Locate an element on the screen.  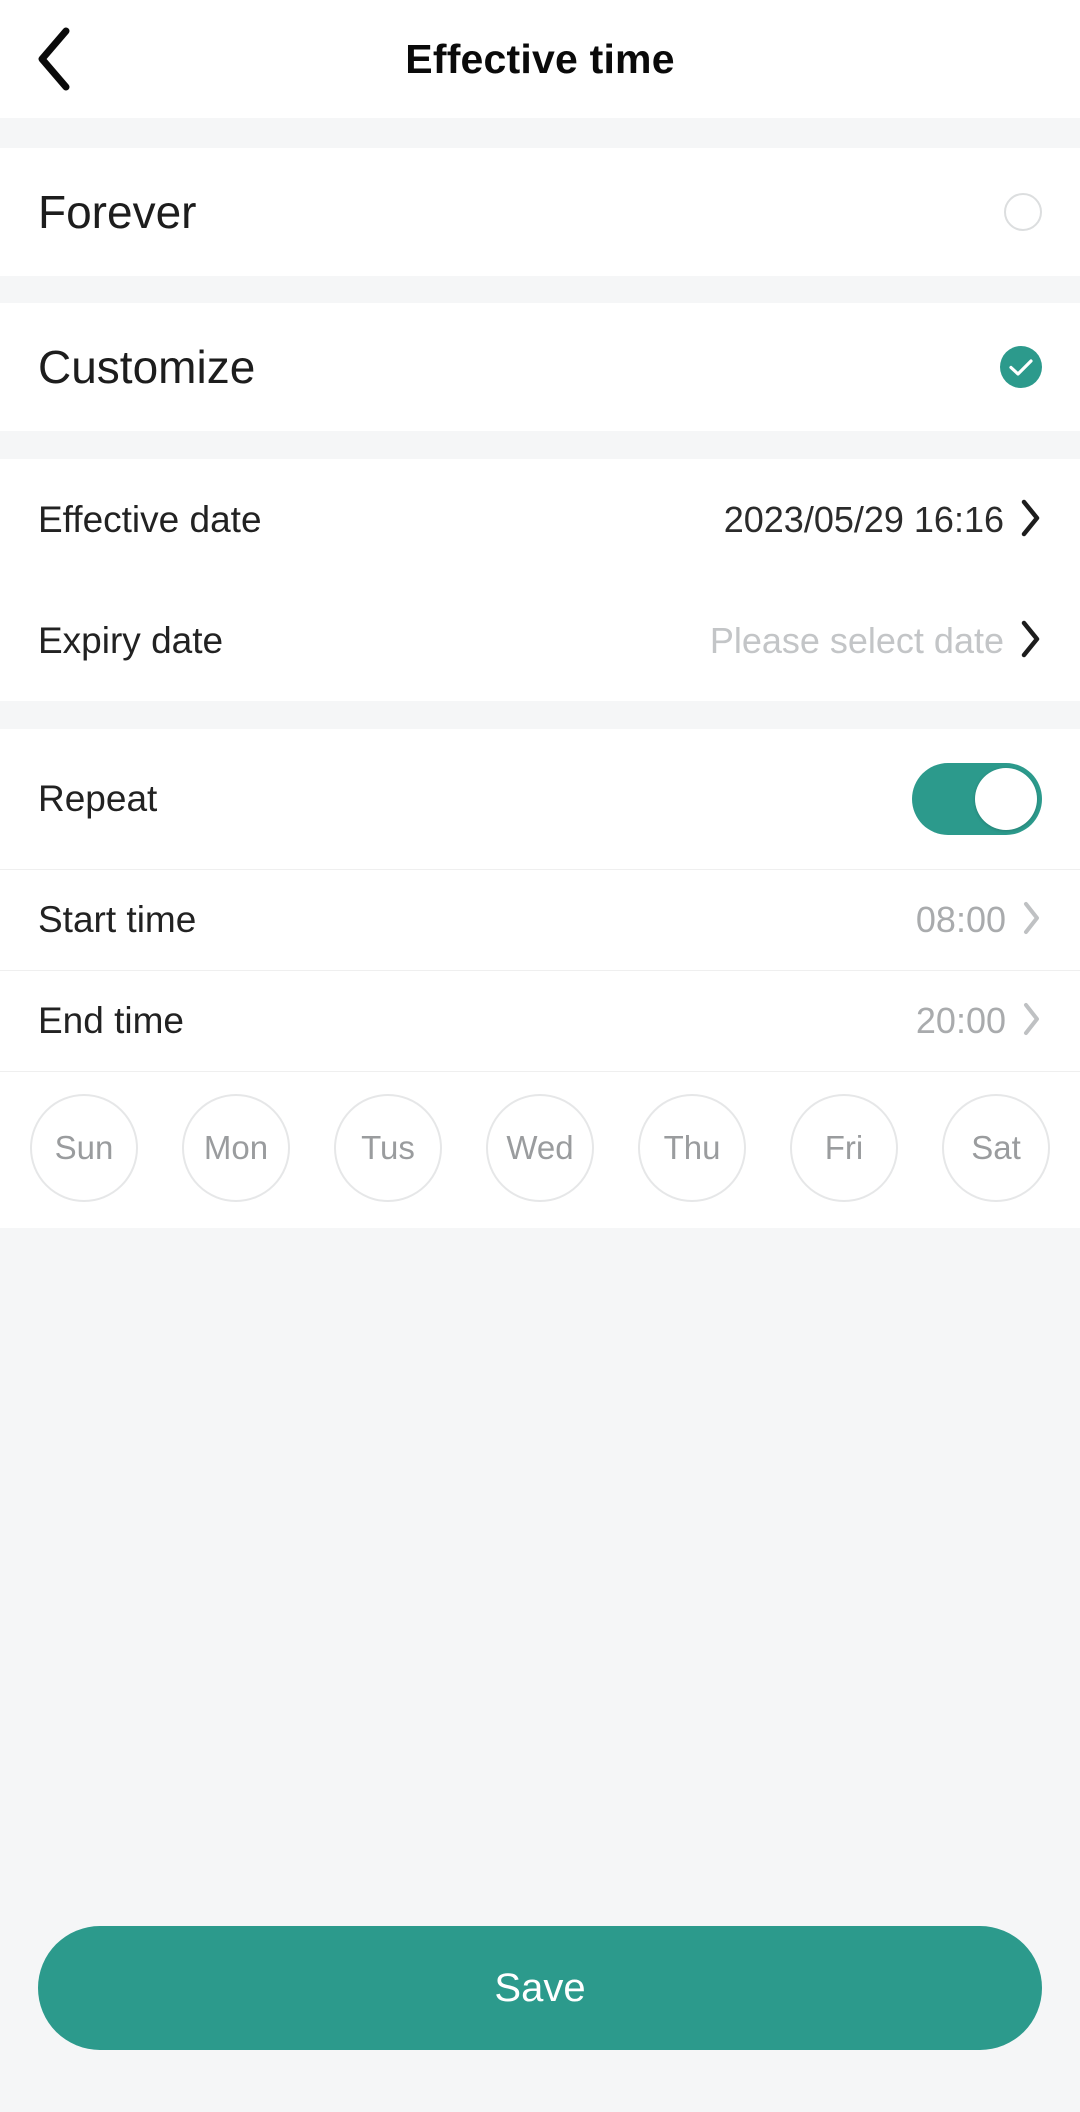
radio-selected-check-icon is located at coordinates (1021, 367).